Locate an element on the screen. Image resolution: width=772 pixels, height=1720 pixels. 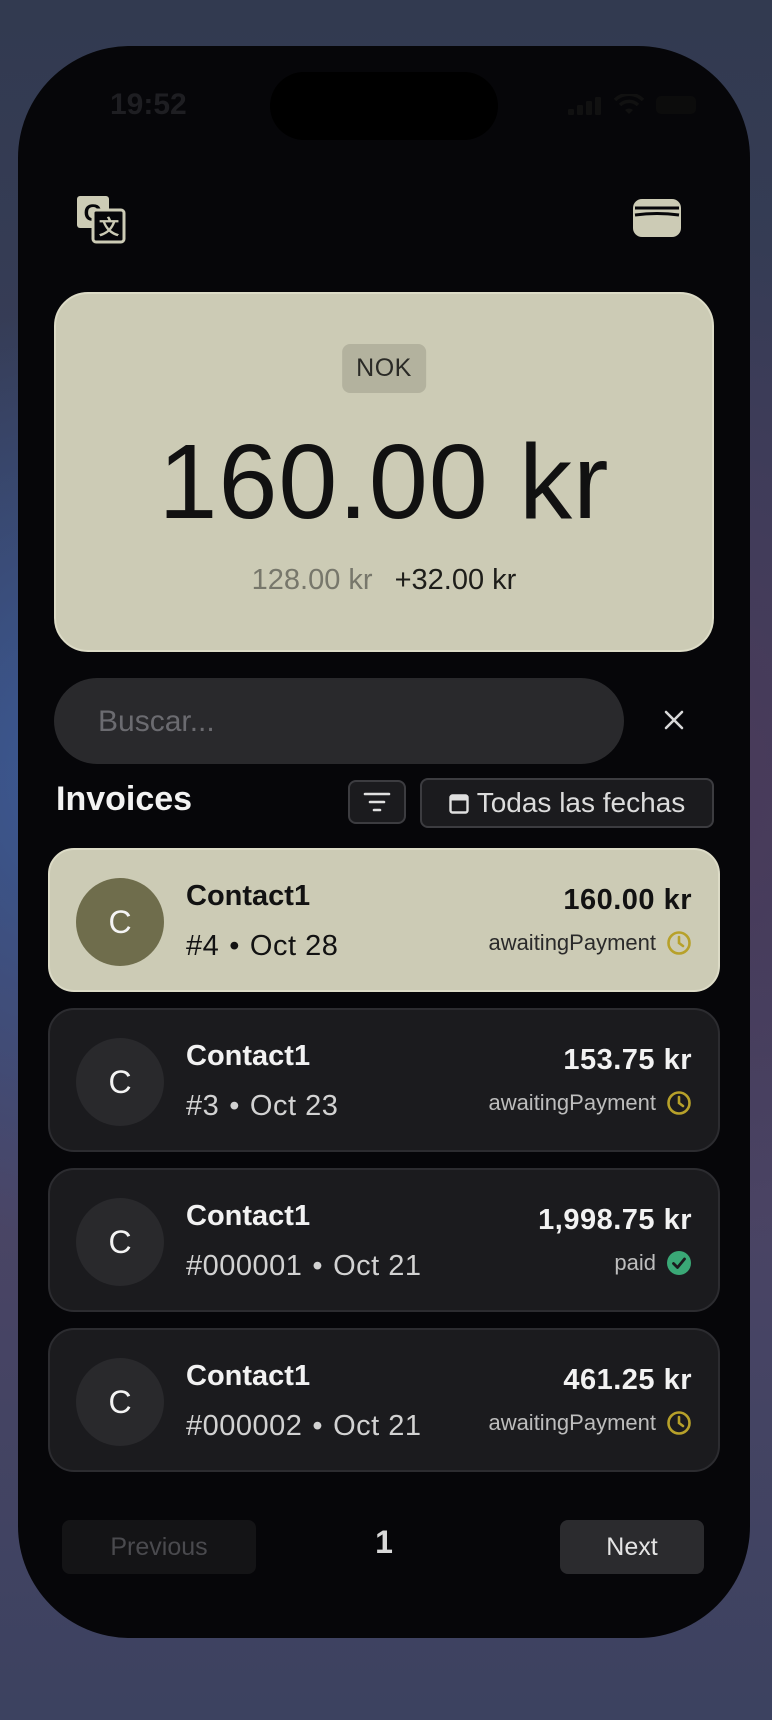
check-circle-icon is located at coordinates (679, 1263).